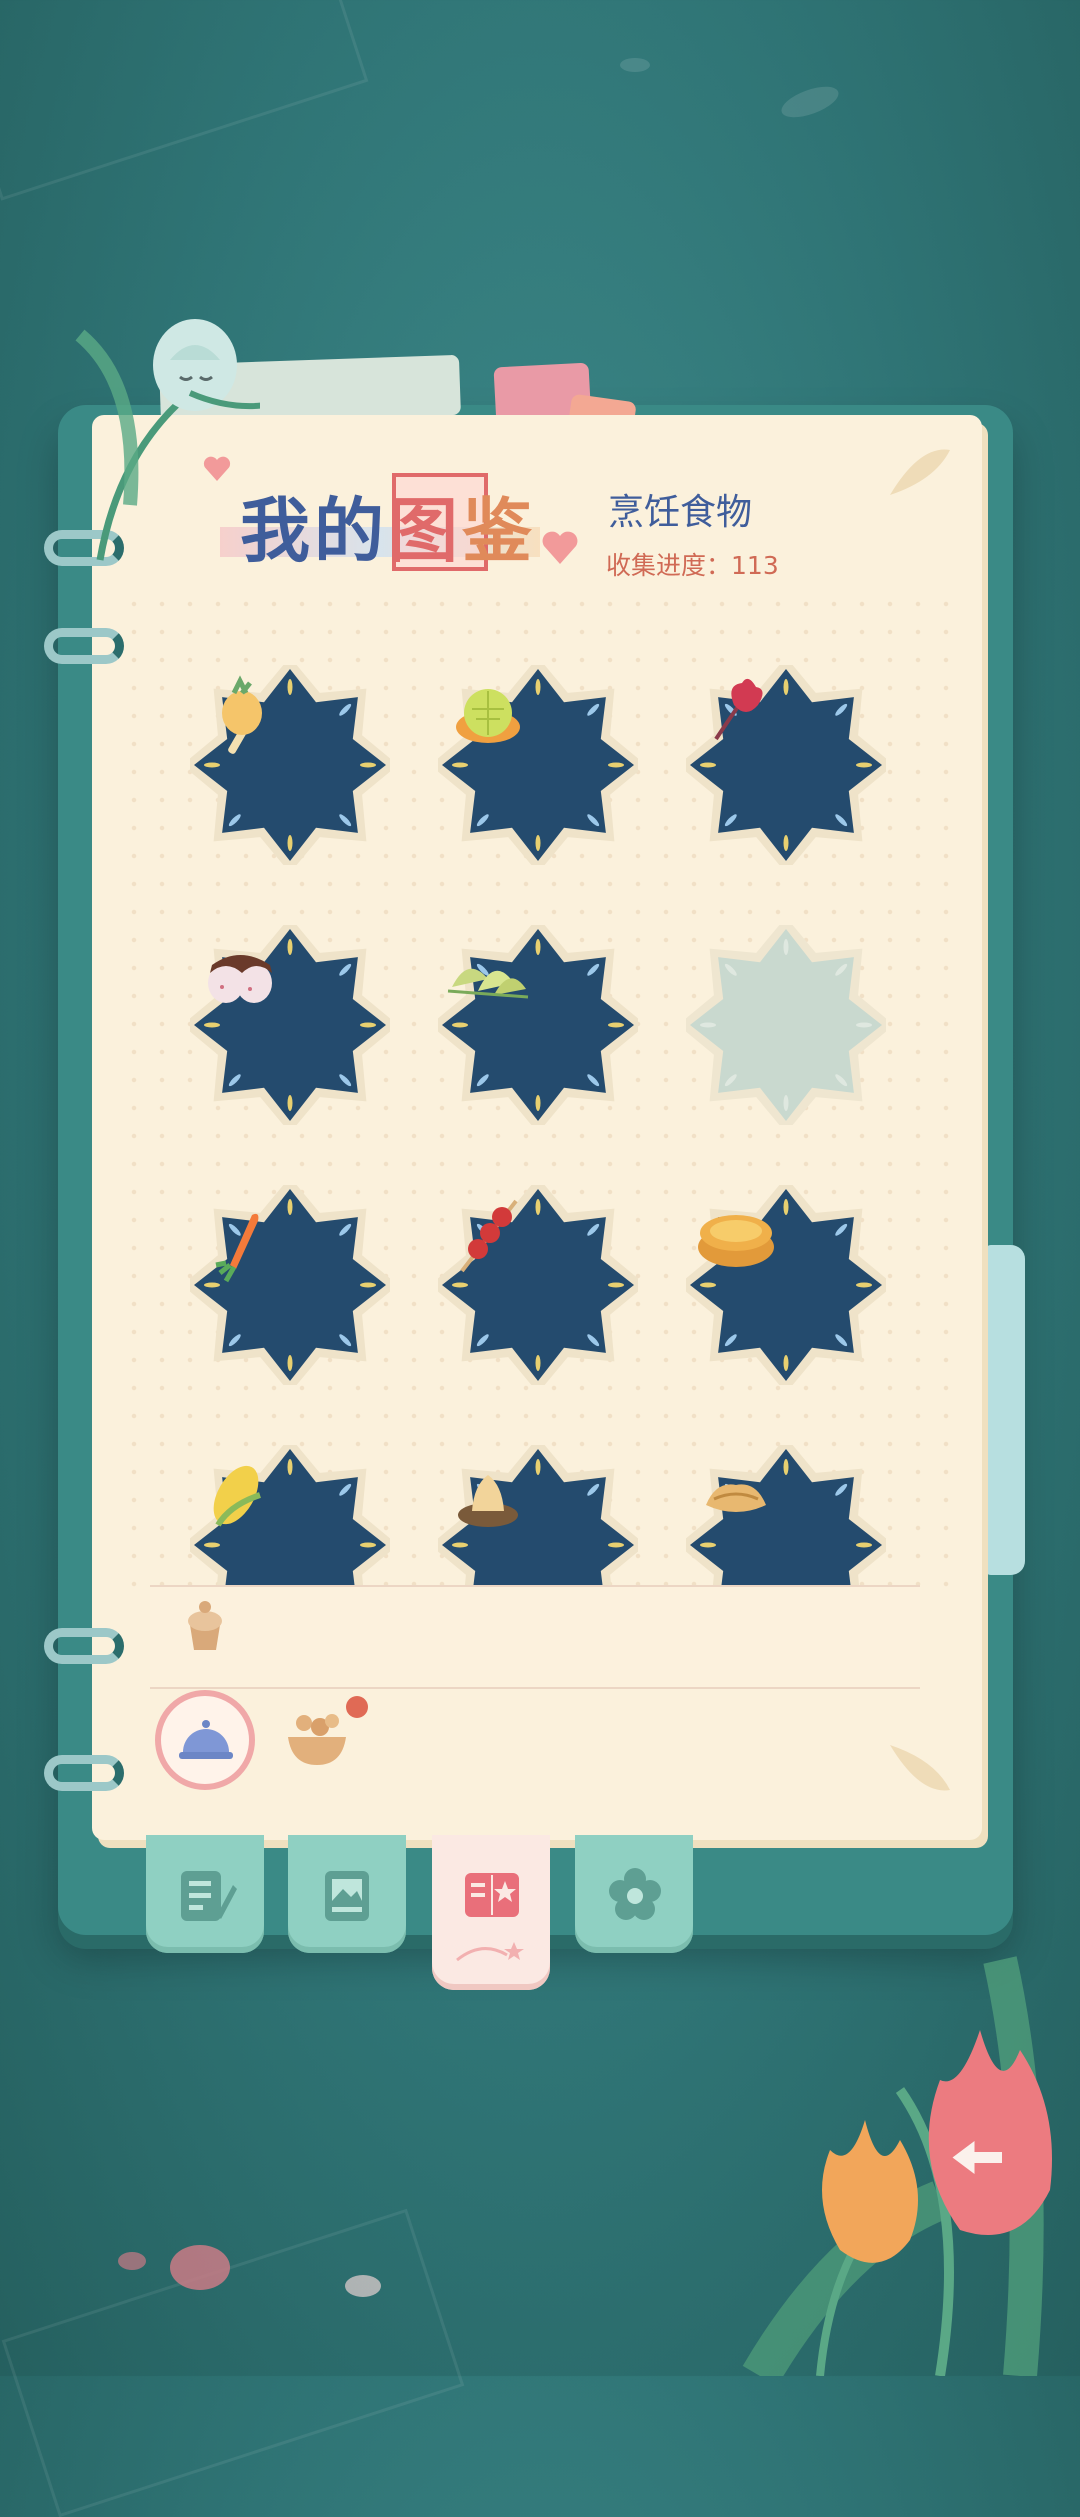 This screenshot has height=2517, width=1080. Describe the element at coordinates (980, 2185) in the screenshot. I see `back-arrow-button` at that location.